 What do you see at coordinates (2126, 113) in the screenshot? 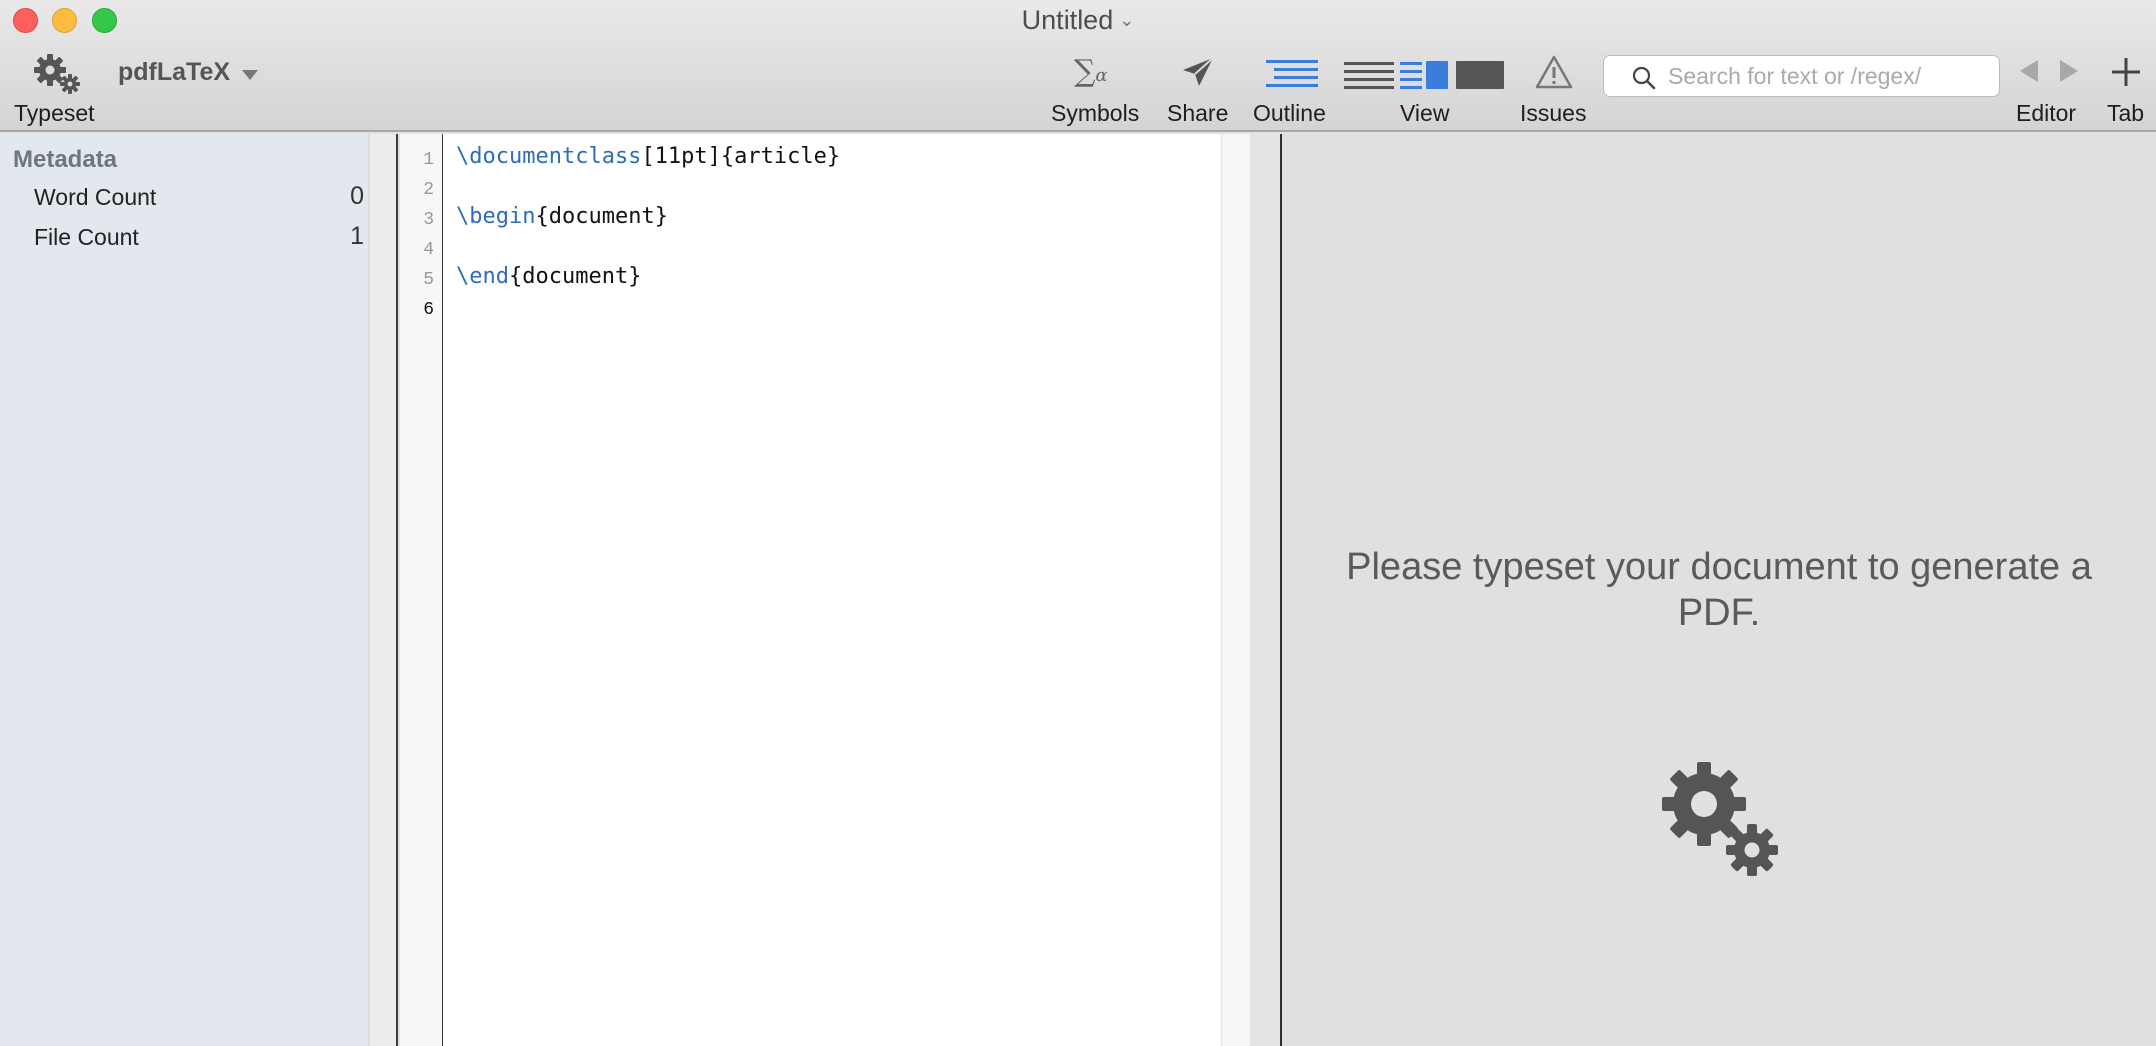
I see `tab-label: Tab` at bounding box center [2126, 113].